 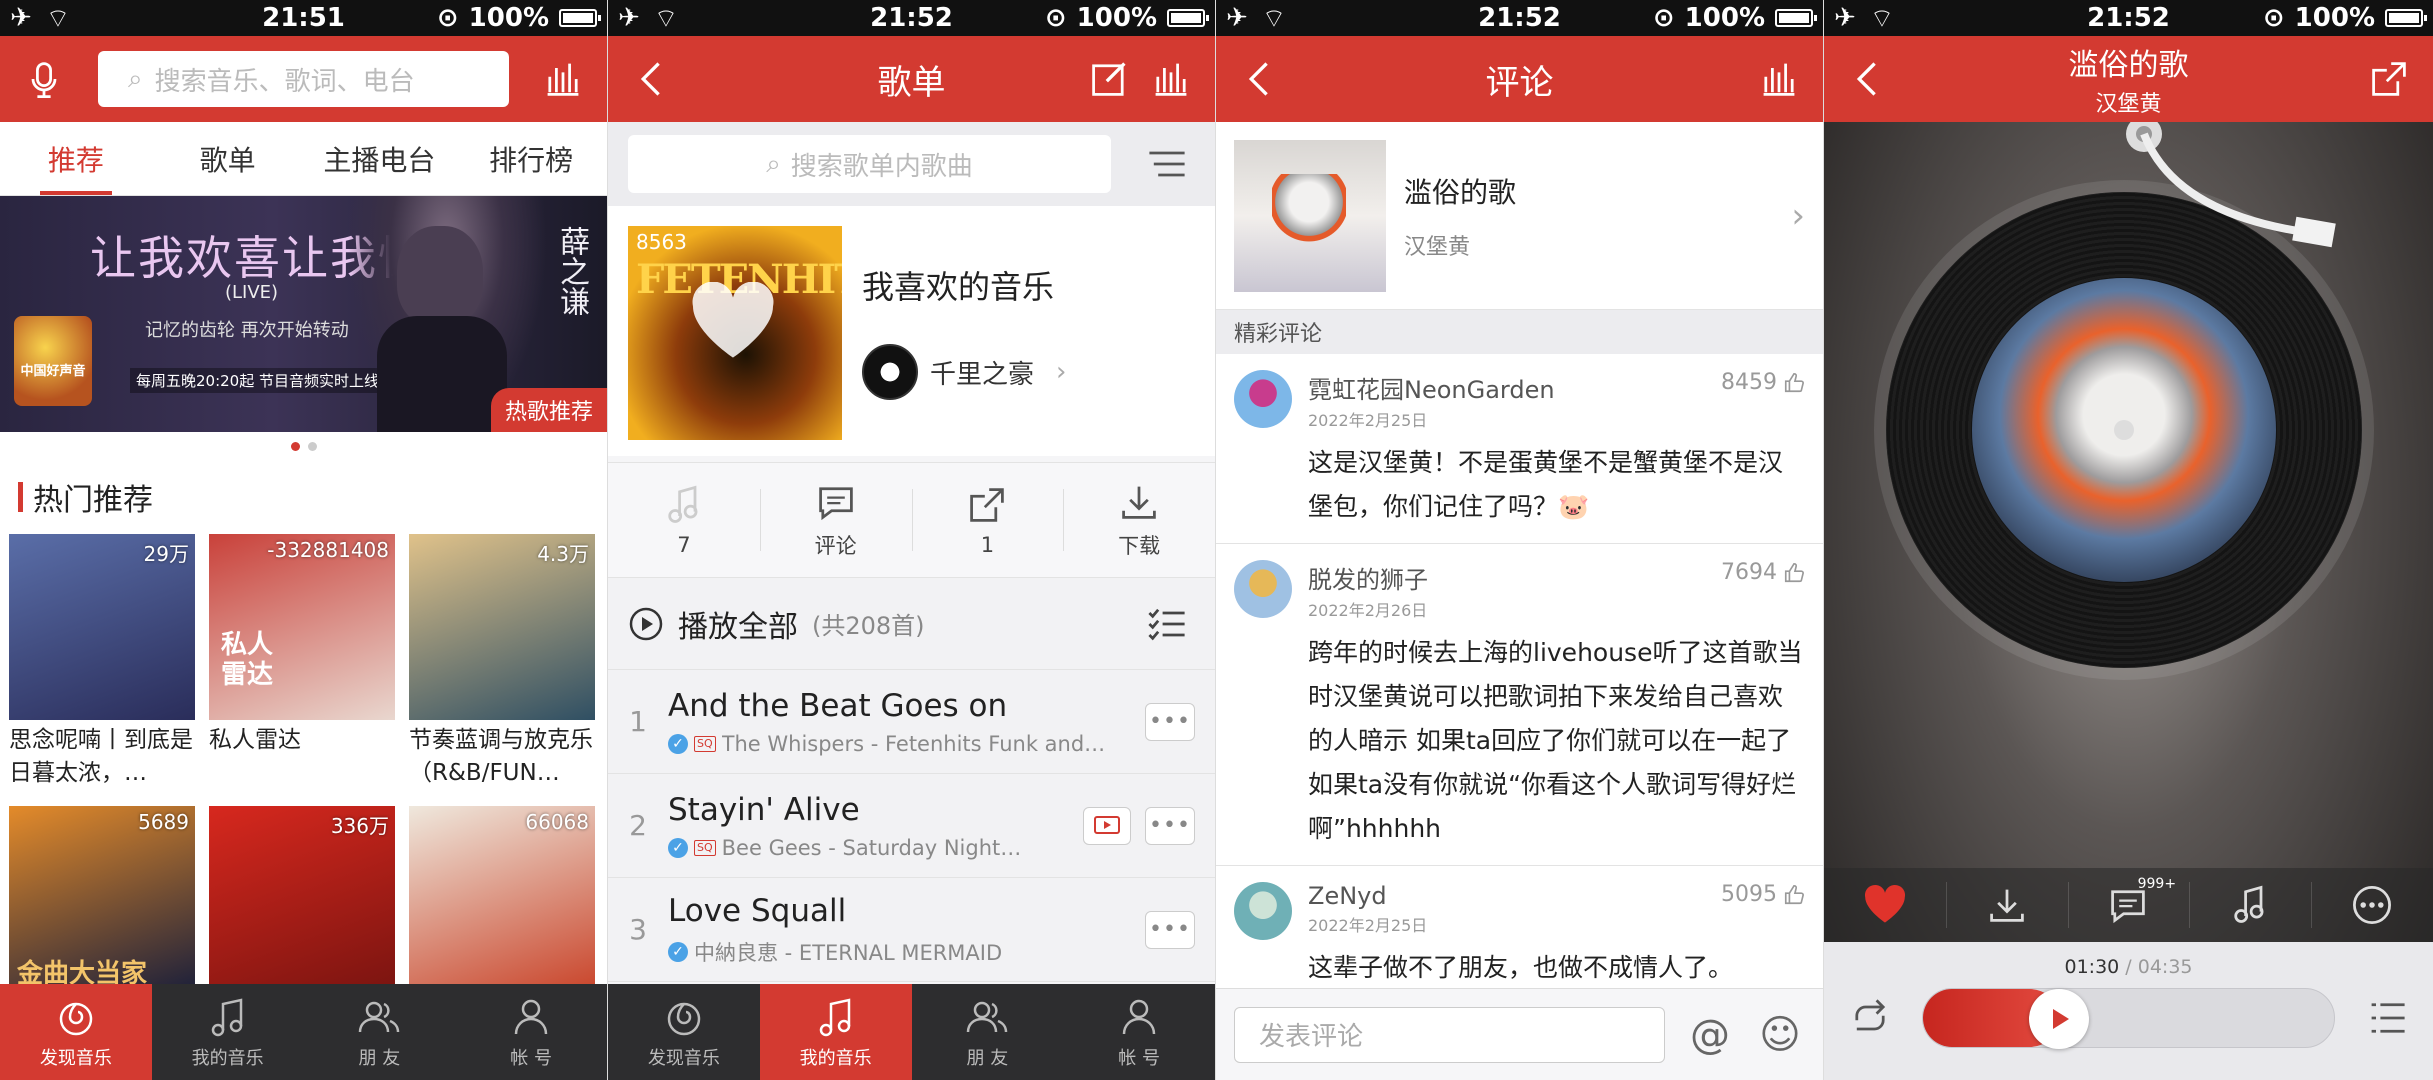 I want to click on playlist-queue-icon, so click(x=2387, y=1018).